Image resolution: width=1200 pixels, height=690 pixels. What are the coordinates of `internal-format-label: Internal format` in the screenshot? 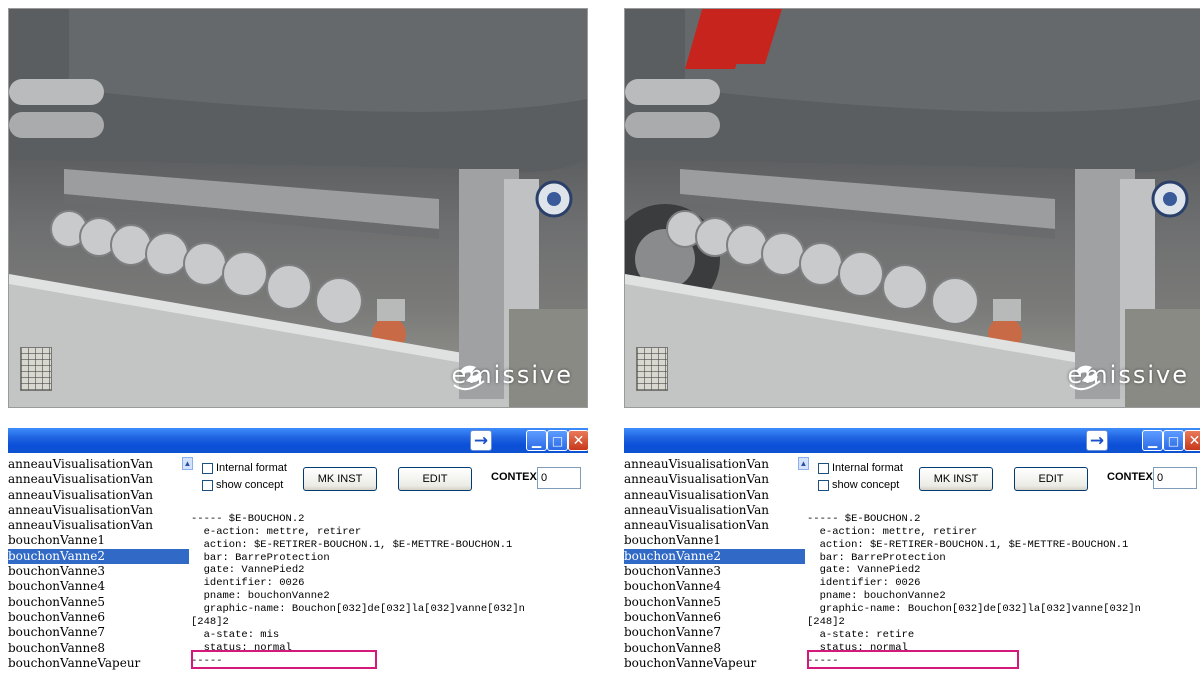 It's located at (867, 468).